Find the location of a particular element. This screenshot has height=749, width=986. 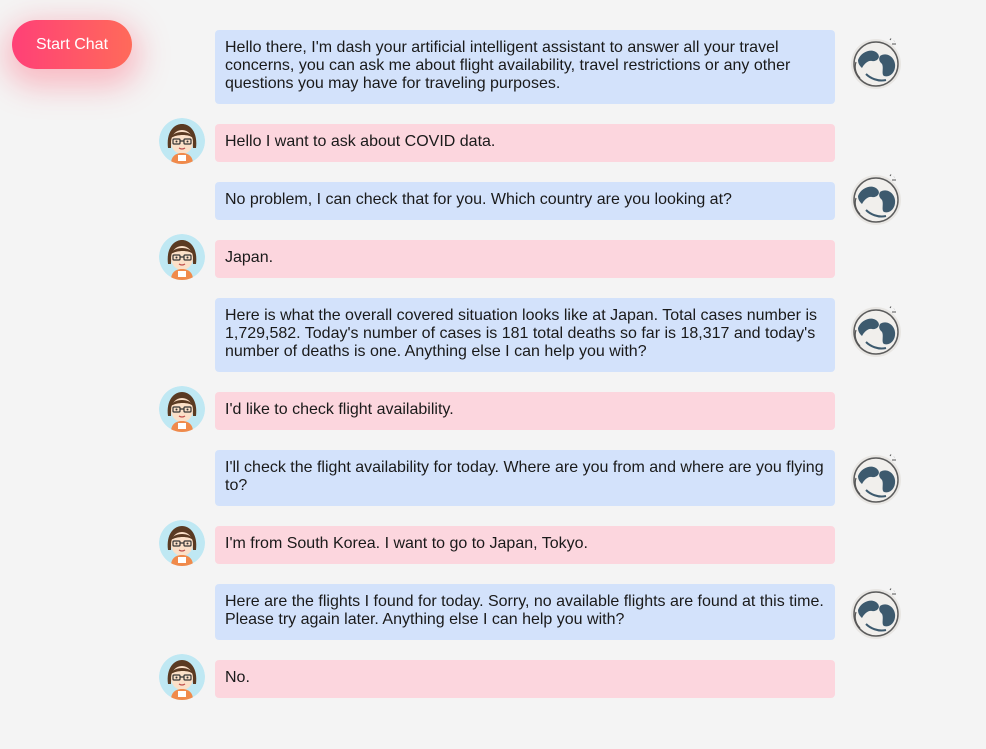

start-chat-button: Start Chat is located at coordinates (72, 44).